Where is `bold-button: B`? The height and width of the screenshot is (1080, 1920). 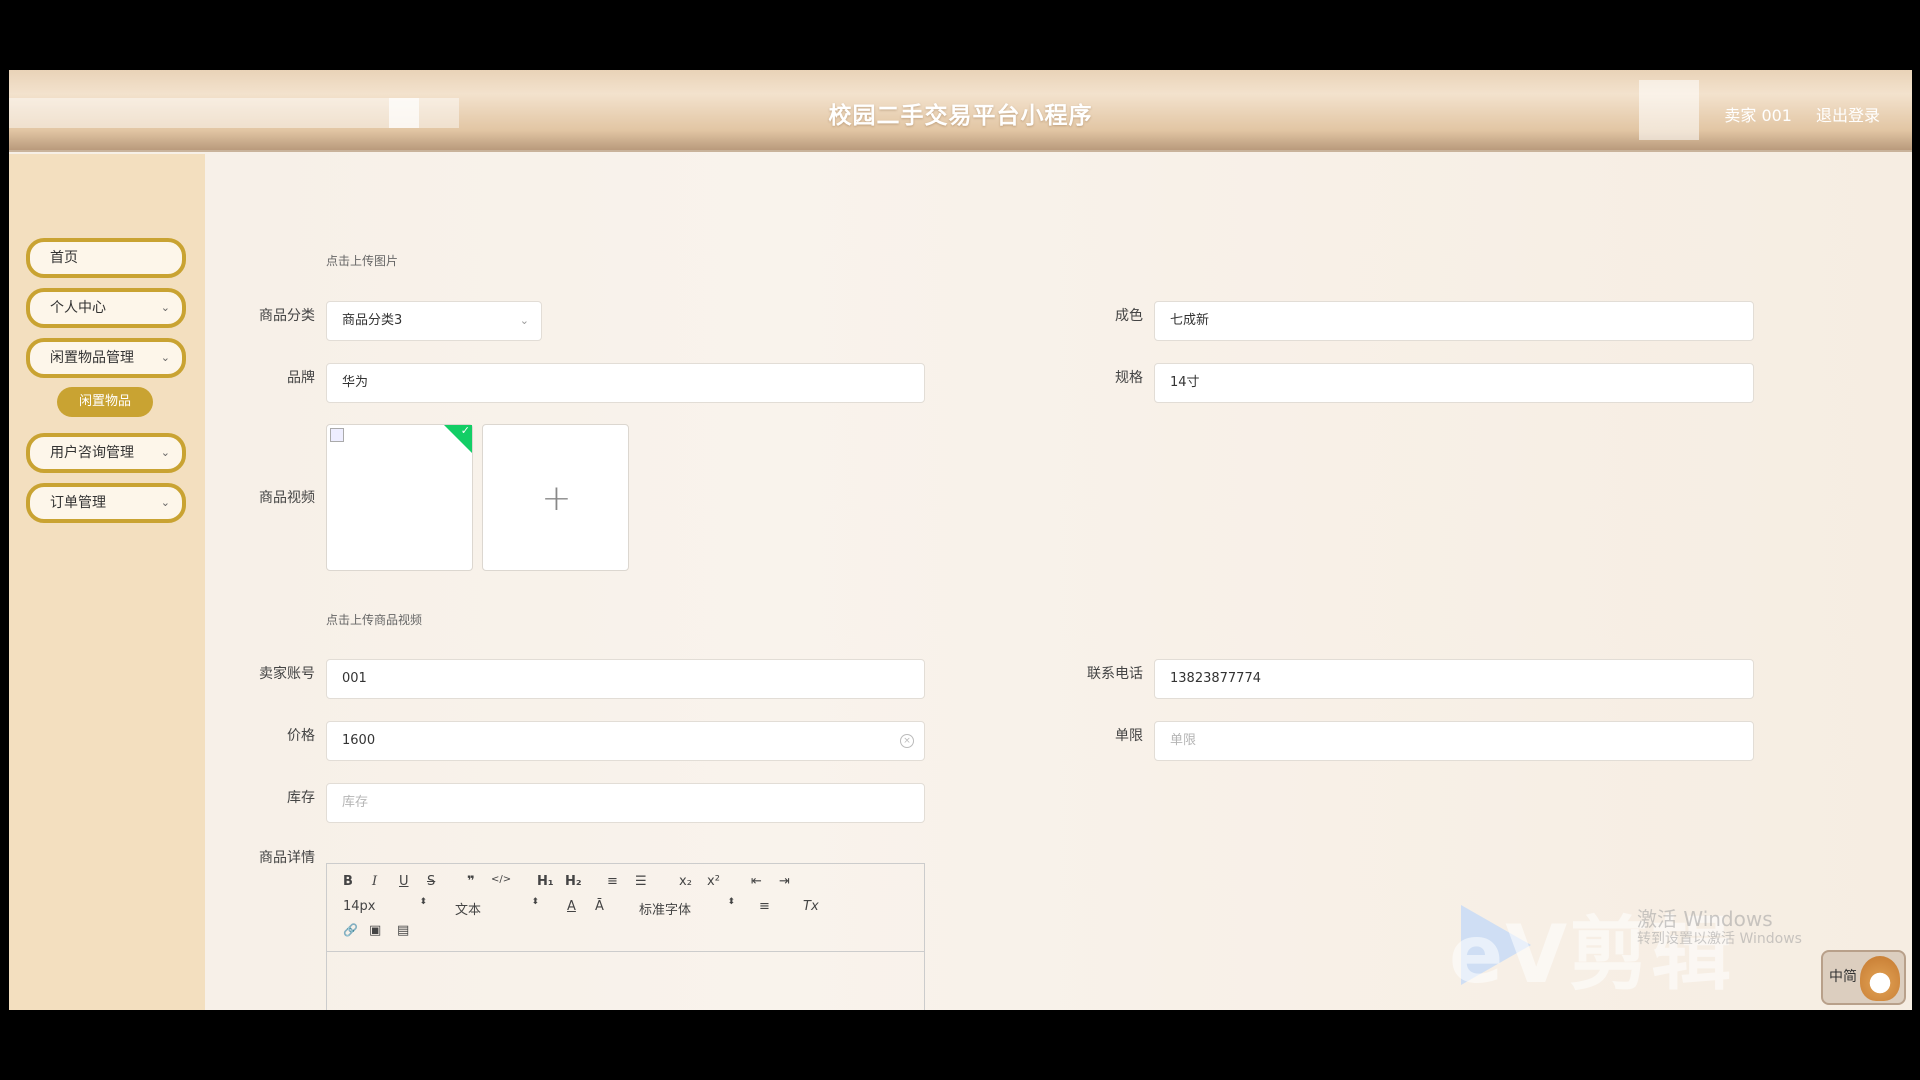 bold-button: B is located at coordinates (348, 881).